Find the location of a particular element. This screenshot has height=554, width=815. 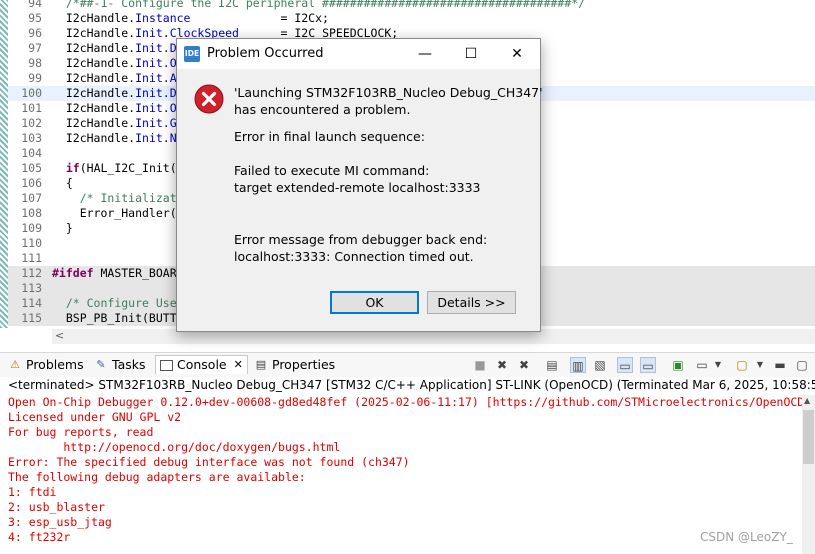

code-token: .A is located at coordinates (169, 78).